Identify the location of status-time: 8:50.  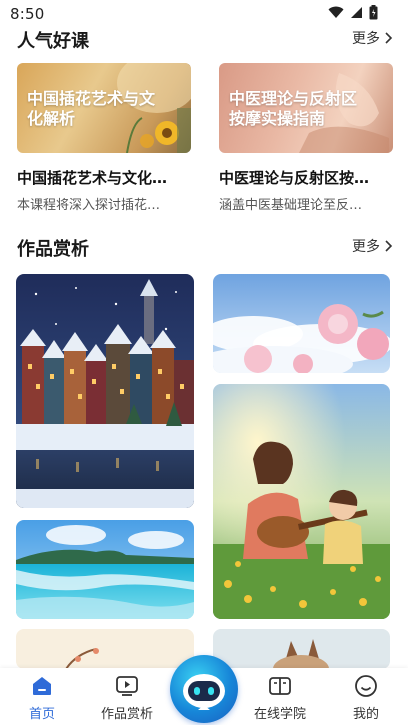
(27, 14).